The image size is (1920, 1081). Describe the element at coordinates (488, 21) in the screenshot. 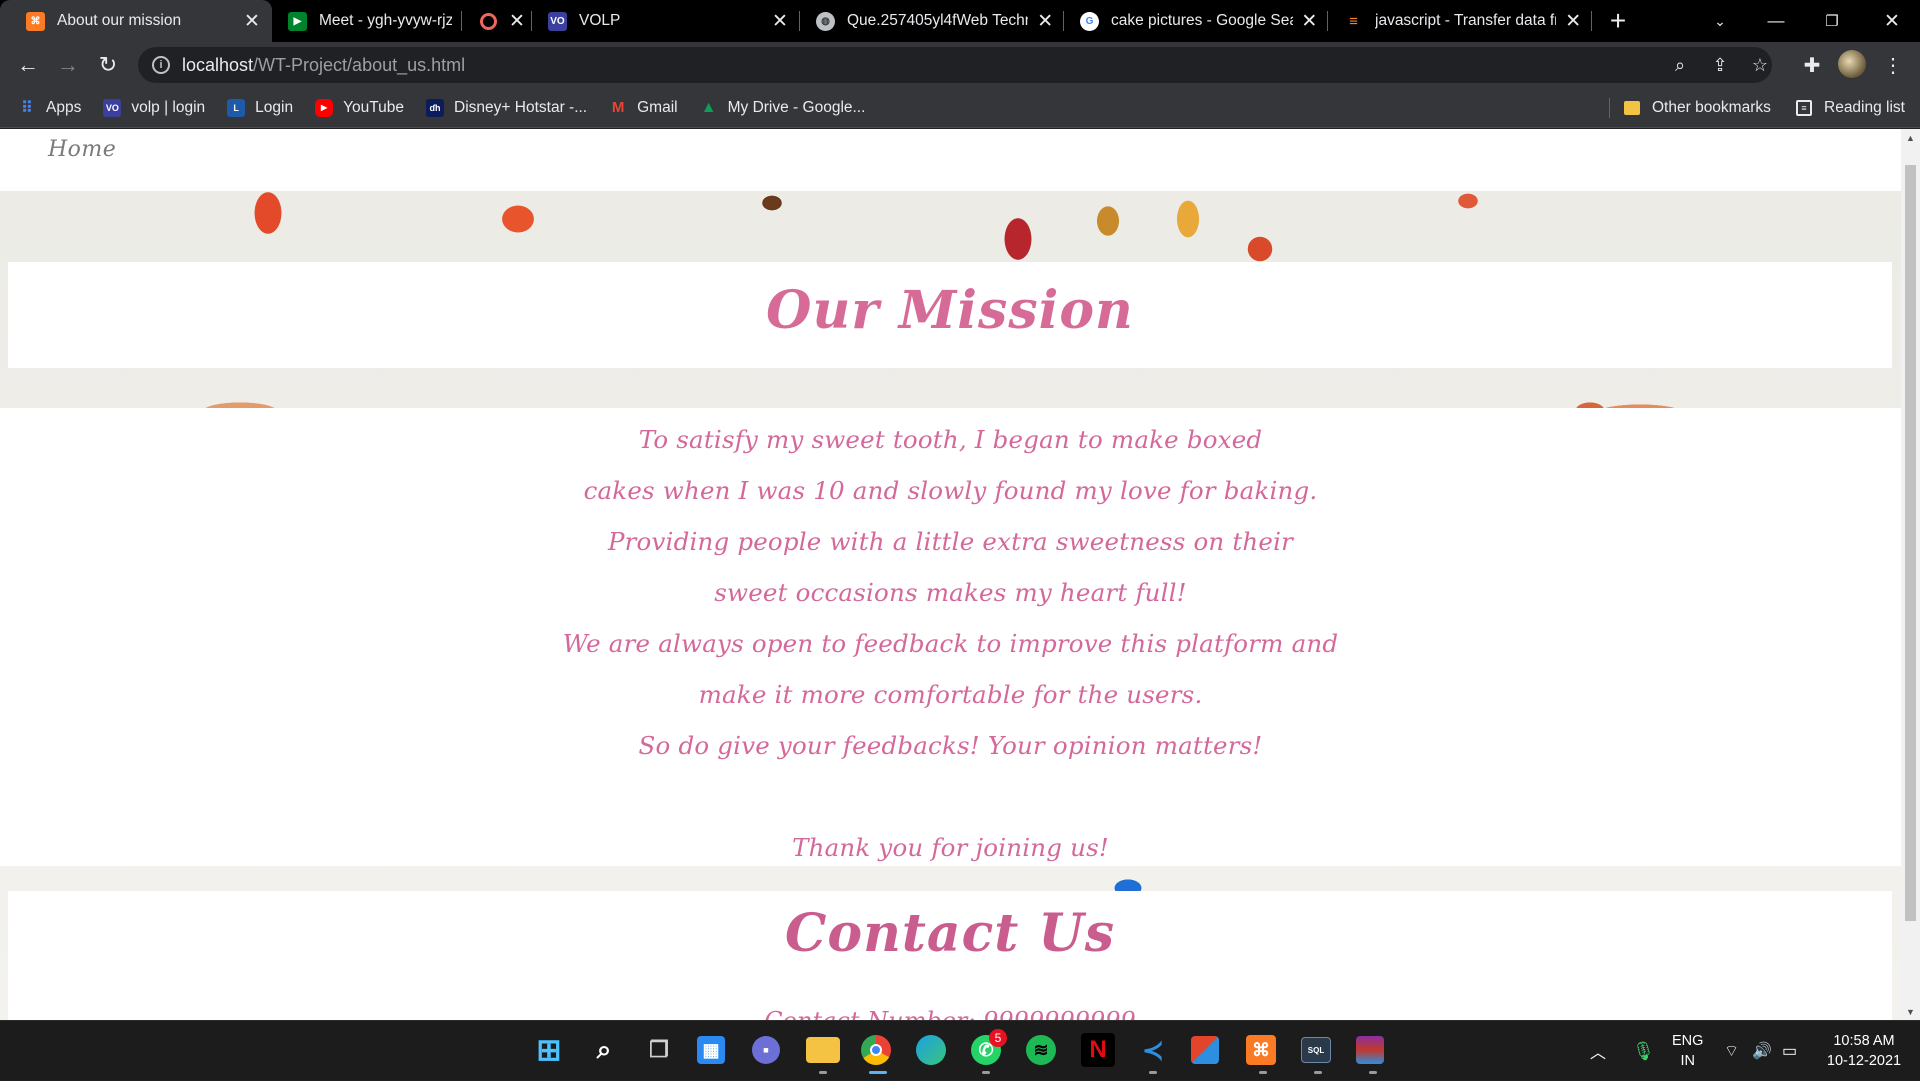

I see `recording-icon` at that location.